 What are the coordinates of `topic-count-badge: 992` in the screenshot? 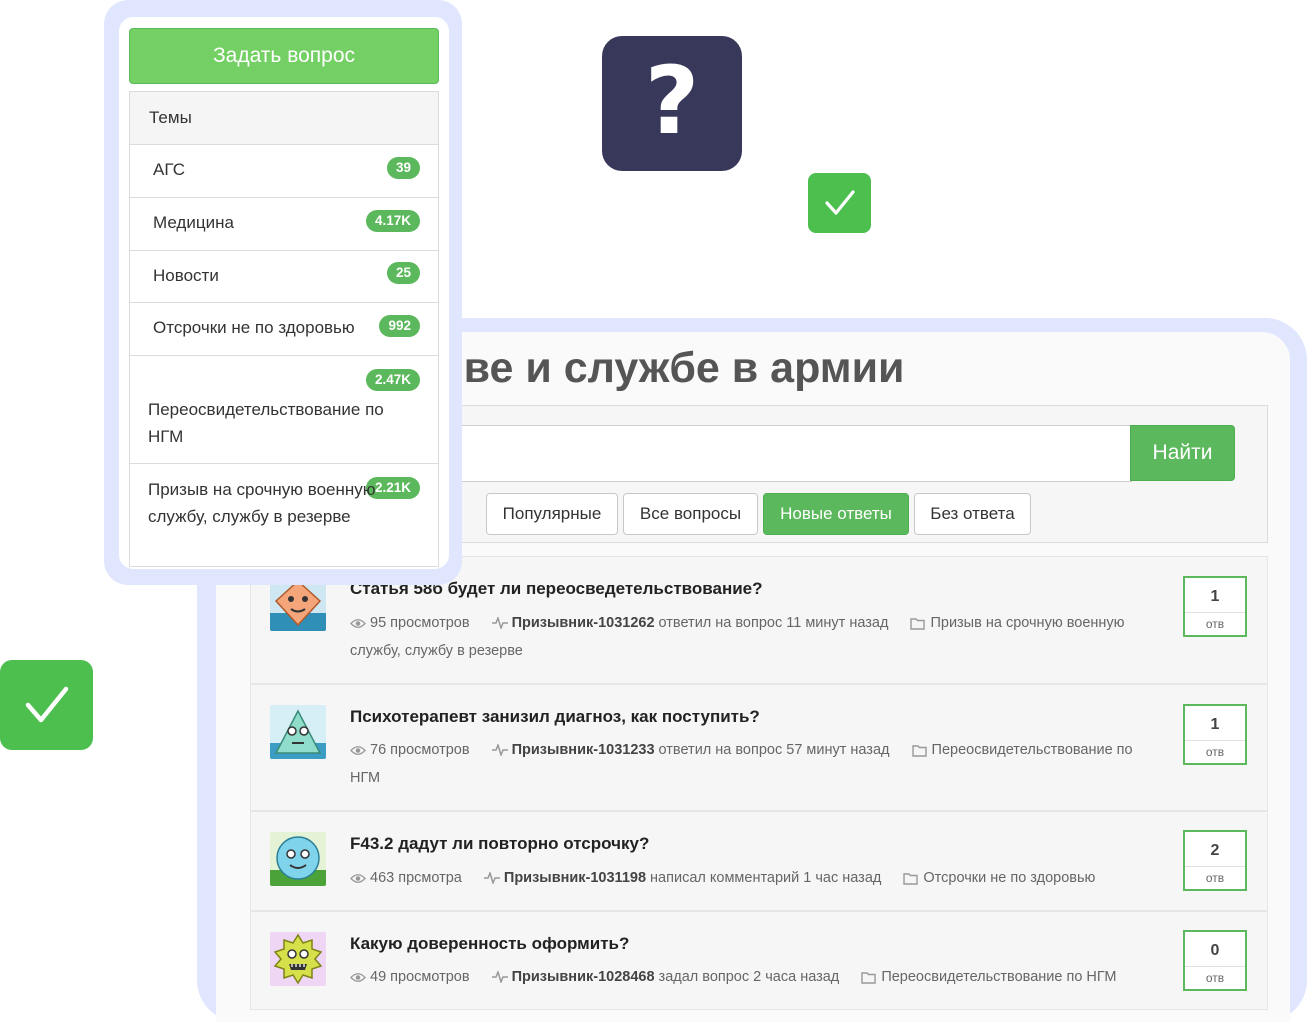 It's located at (399, 326).